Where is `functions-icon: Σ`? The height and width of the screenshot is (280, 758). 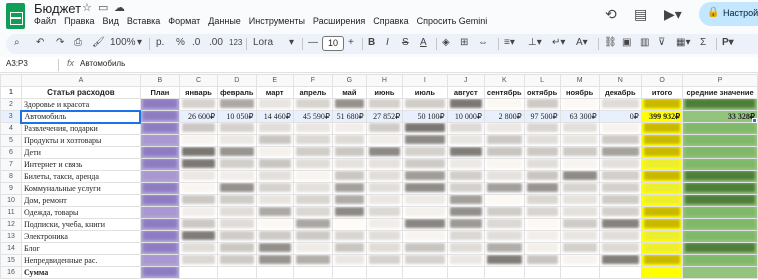 functions-icon: Σ is located at coordinates (703, 42).